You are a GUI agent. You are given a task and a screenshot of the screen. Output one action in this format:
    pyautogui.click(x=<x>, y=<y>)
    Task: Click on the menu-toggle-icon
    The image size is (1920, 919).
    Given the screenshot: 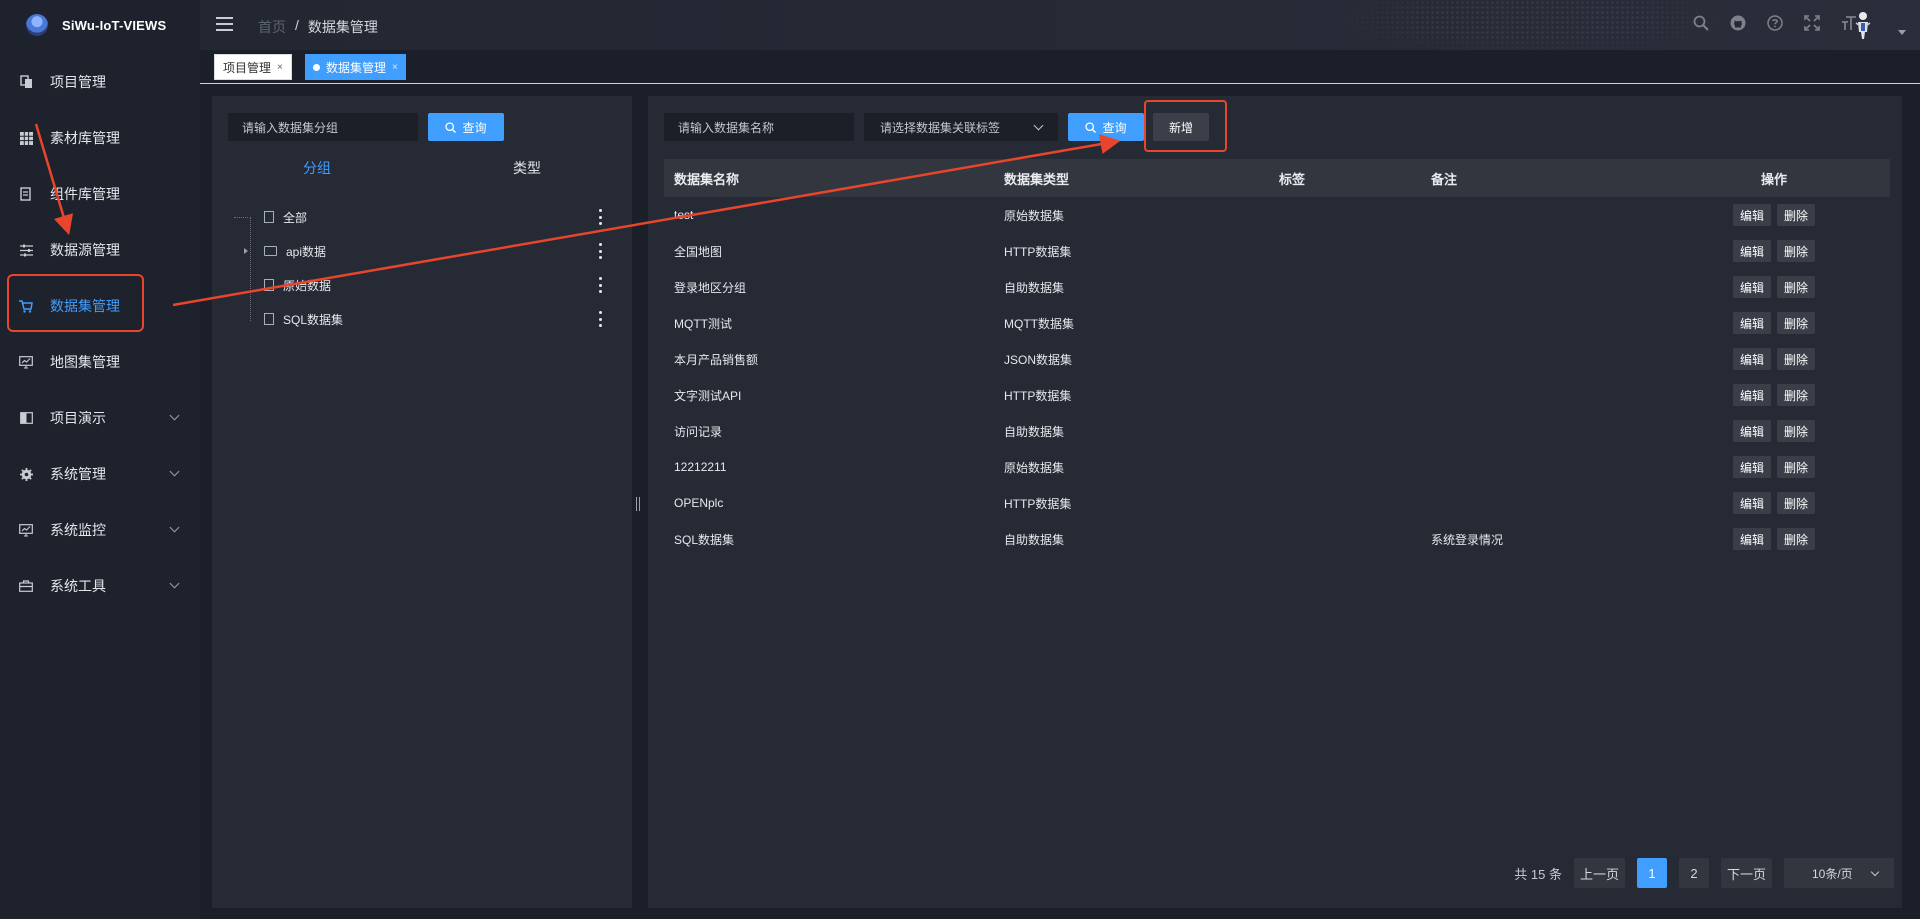 What is the action you would take?
    pyautogui.click(x=224, y=24)
    